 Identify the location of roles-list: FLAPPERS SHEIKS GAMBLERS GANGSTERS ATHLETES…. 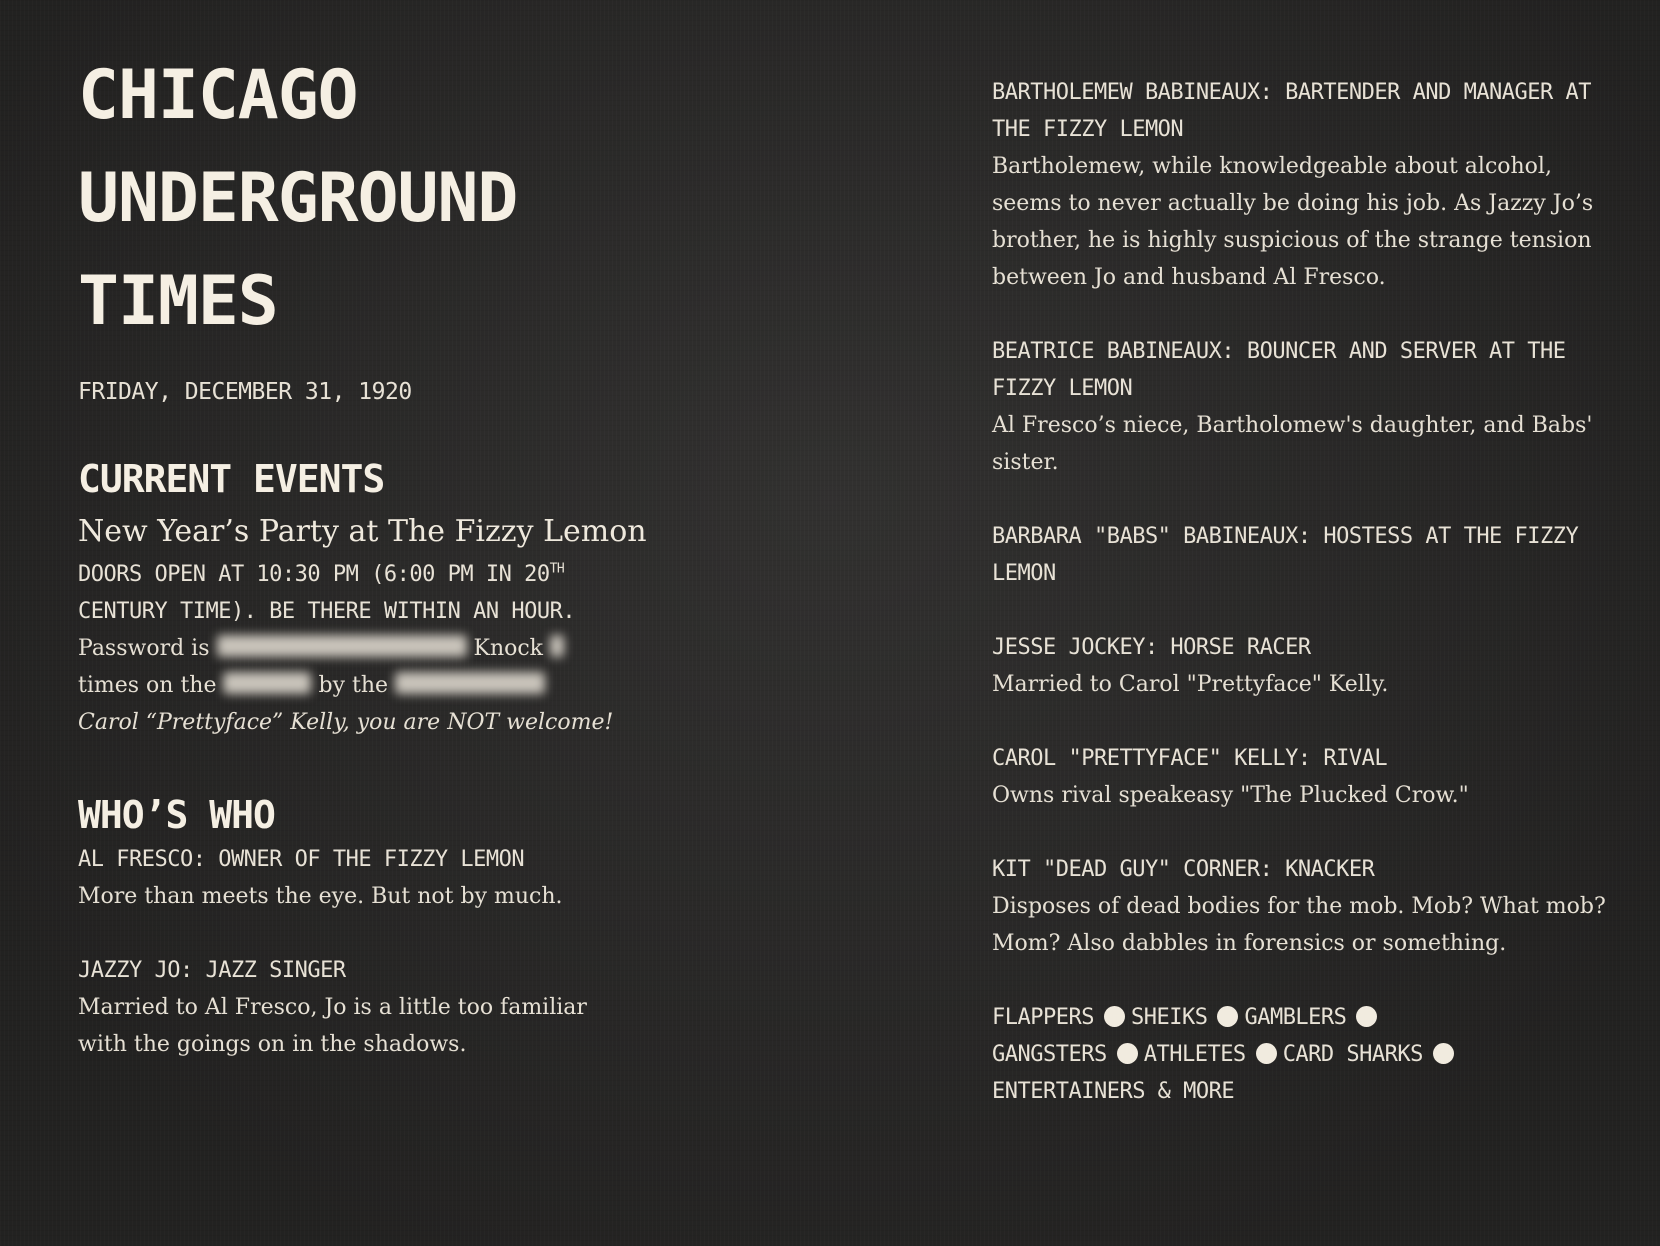
(1302, 1054).